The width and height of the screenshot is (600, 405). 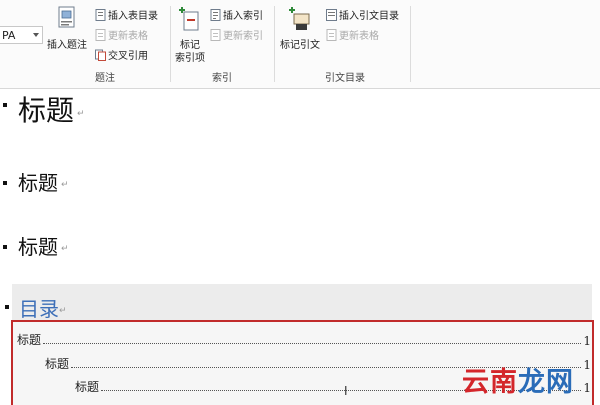 What do you see at coordinates (105, 78) in the screenshot?
I see `captions-group-label: 题注` at bounding box center [105, 78].